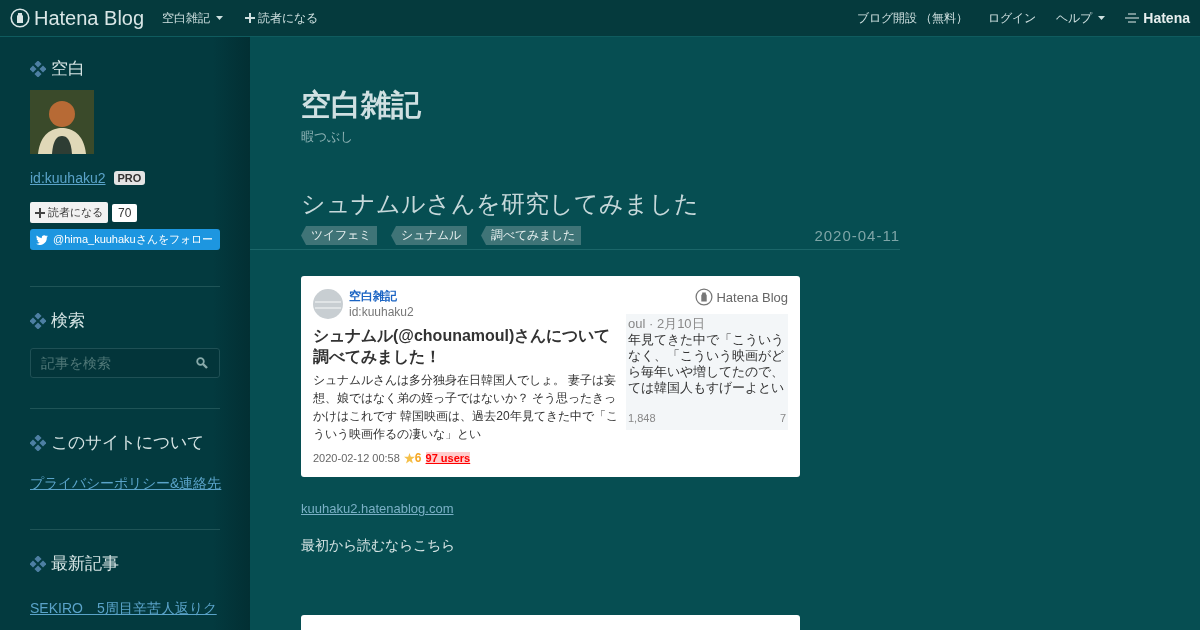 The image size is (1200, 630). I want to click on tag-link: ツイフェミ, so click(339, 235).